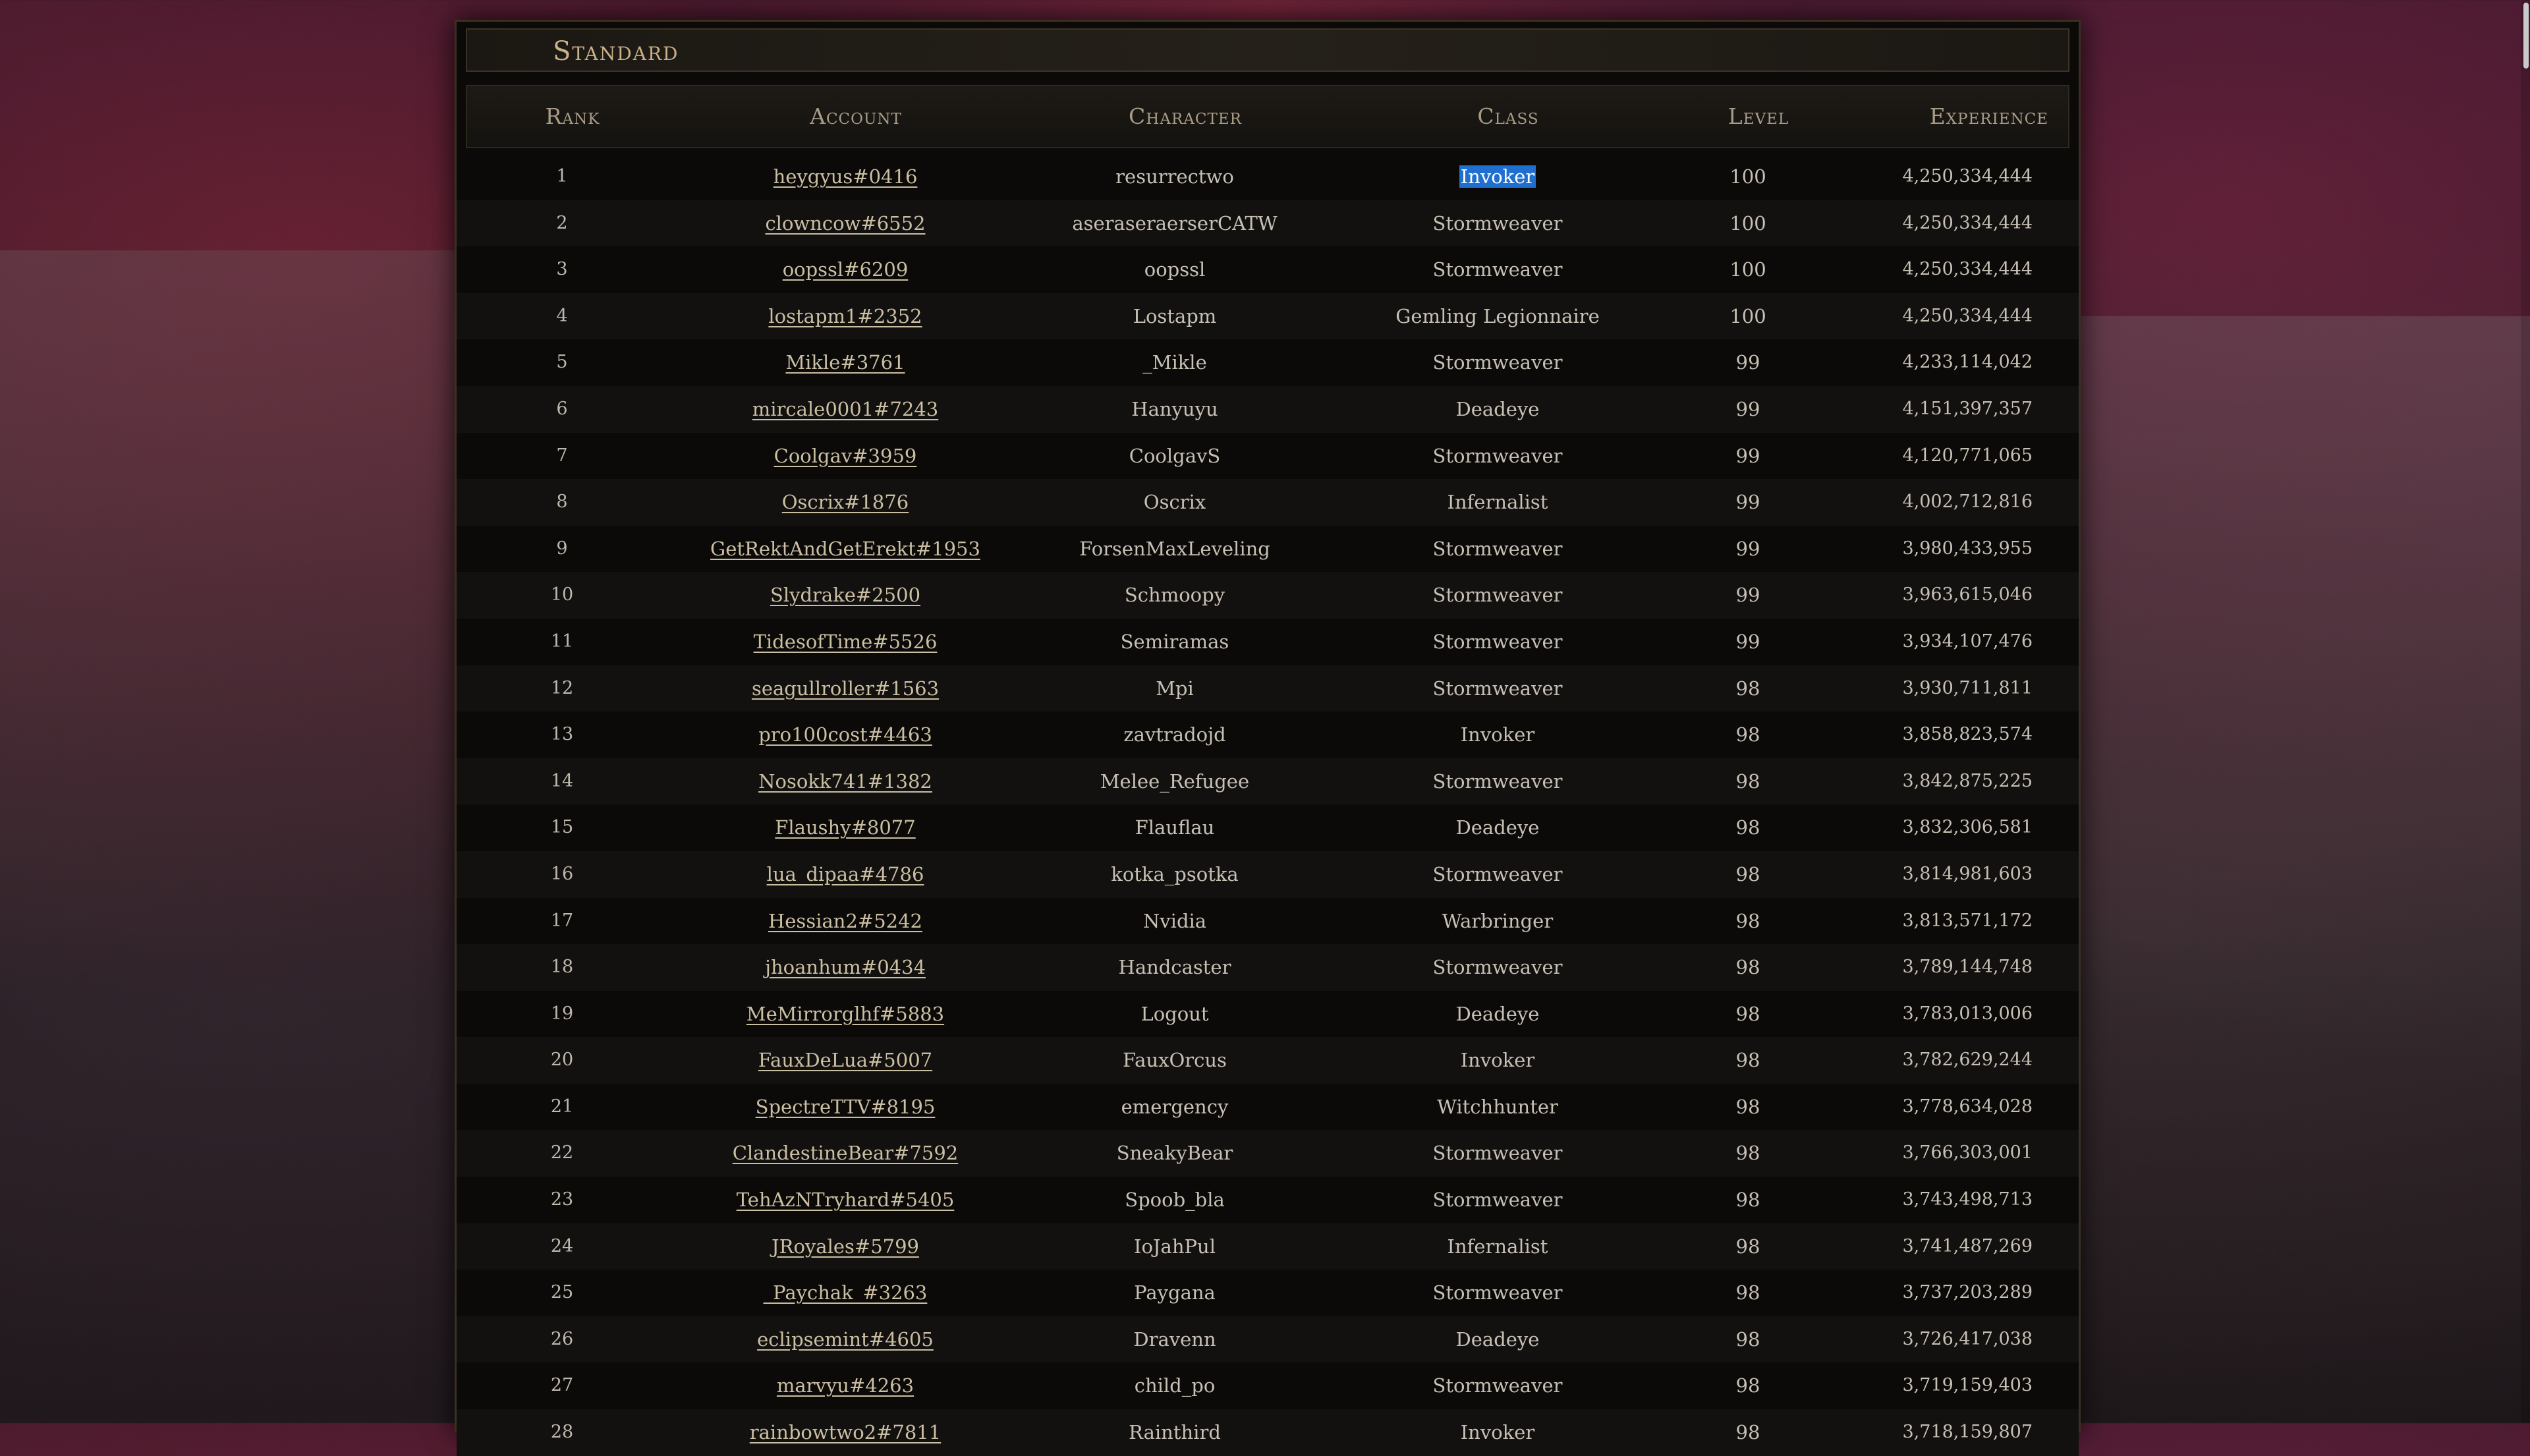 This screenshot has width=2530, height=1456. I want to click on account-link: marvyu#4263, so click(845, 1385).